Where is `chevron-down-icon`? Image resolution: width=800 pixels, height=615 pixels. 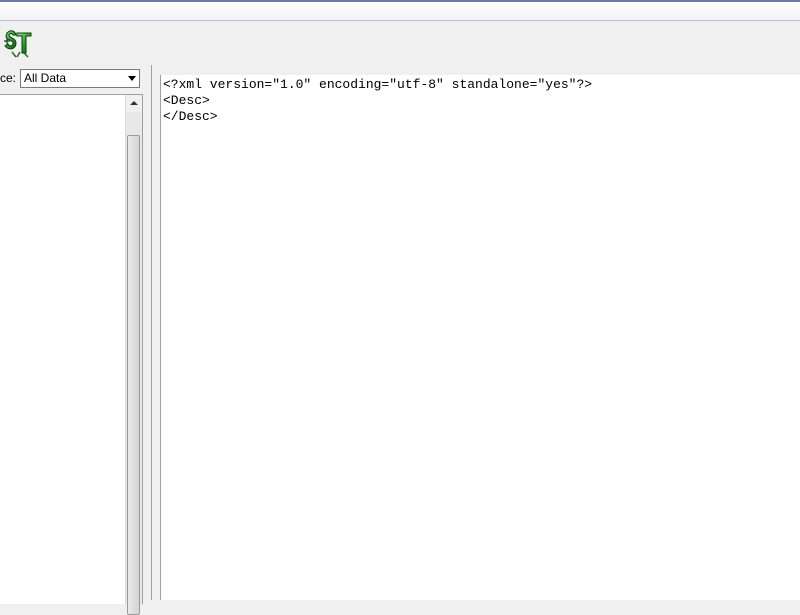
chevron-down-icon is located at coordinates (132, 78).